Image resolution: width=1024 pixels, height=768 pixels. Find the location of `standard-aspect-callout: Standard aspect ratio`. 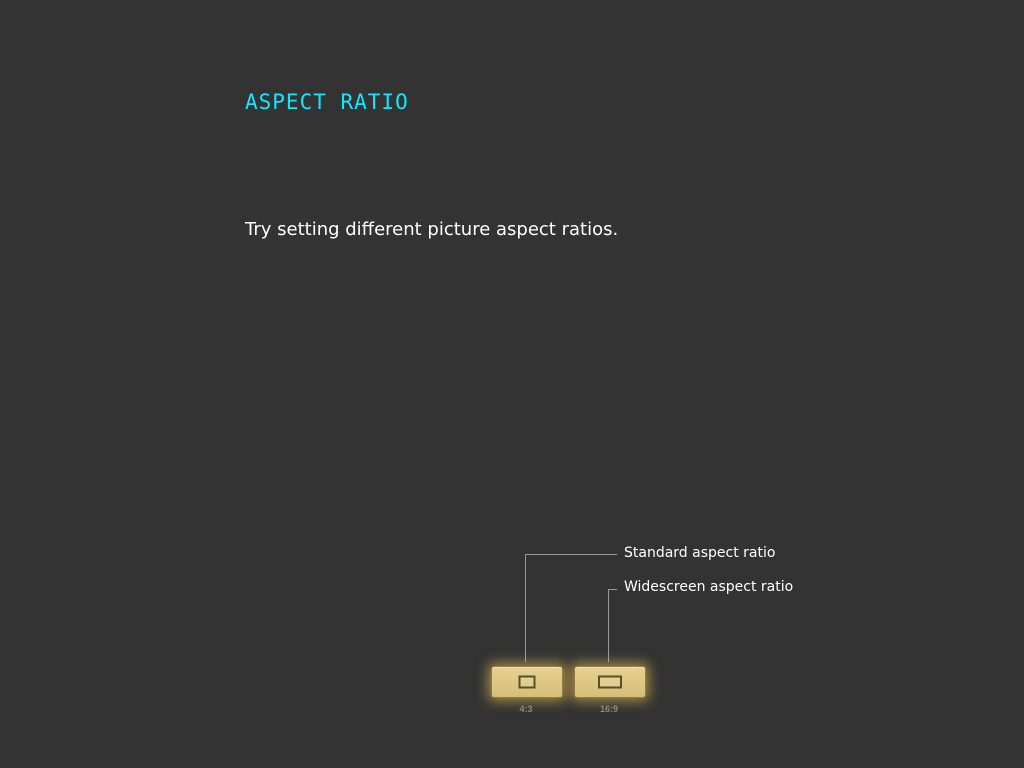

standard-aspect-callout: Standard aspect ratio is located at coordinates (700, 553).